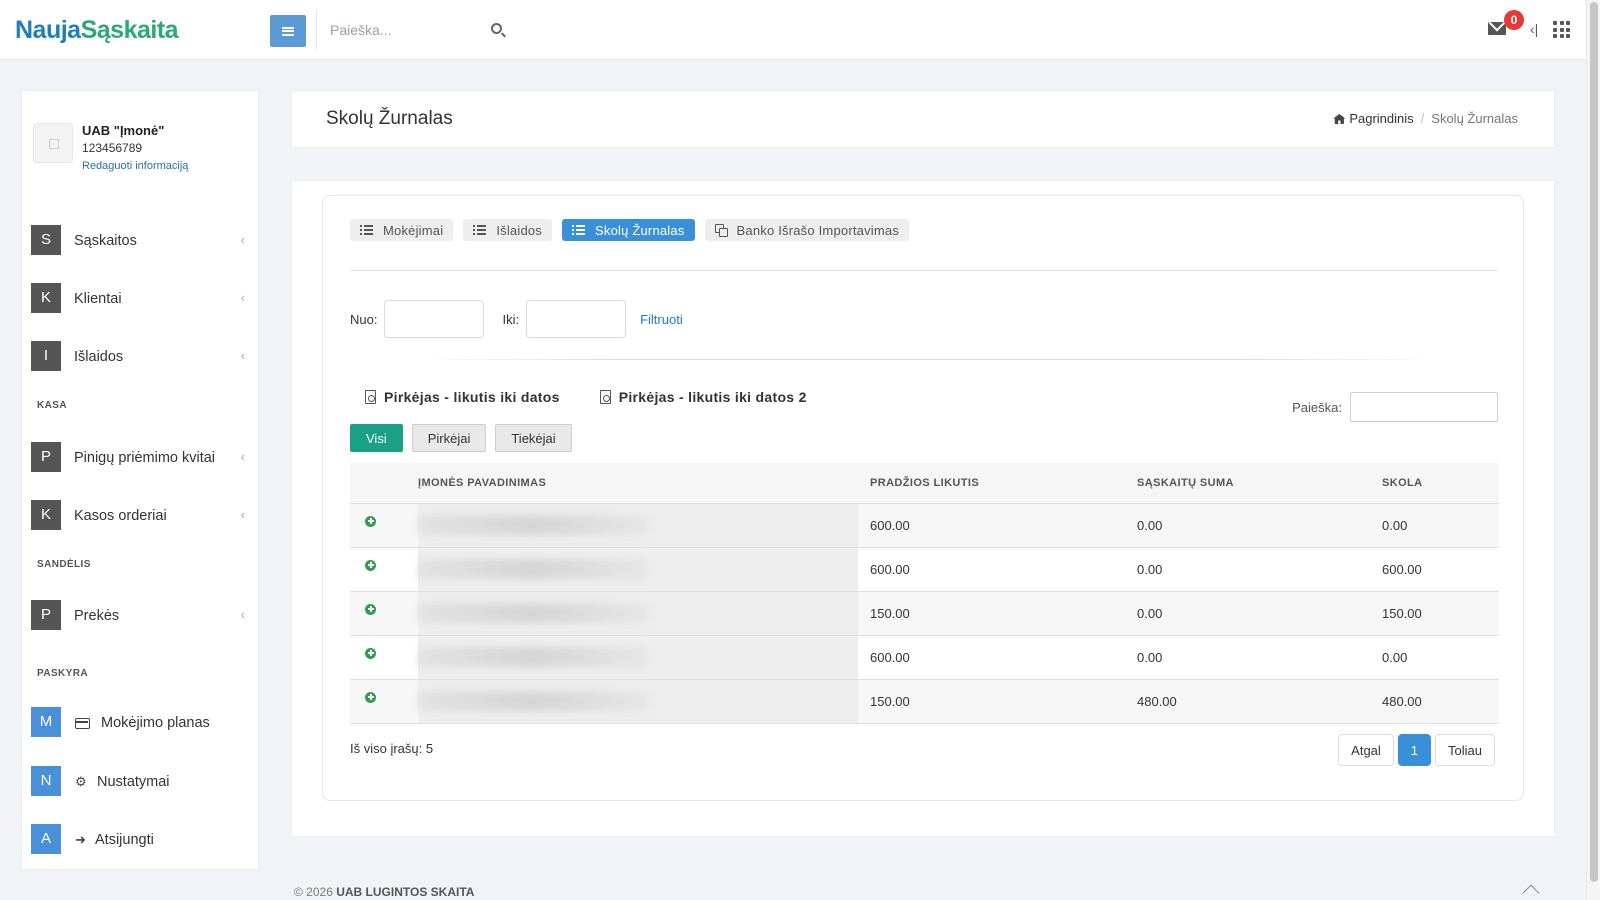 The height and width of the screenshot is (900, 1600). I want to click on sidebar-item-label: Atsijungti, so click(124, 840).